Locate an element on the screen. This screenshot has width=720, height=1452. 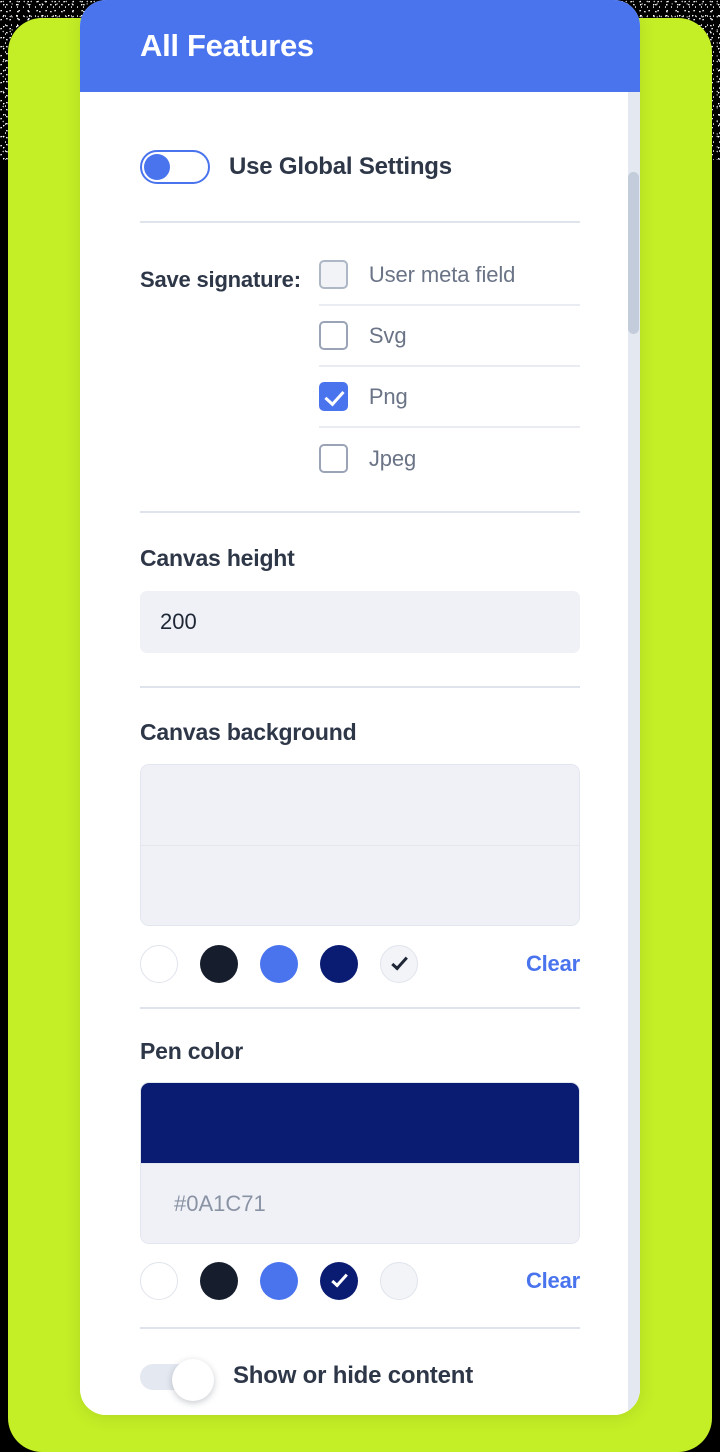
canvas-height-title: Canvas height is located at coordinates (217, 558).